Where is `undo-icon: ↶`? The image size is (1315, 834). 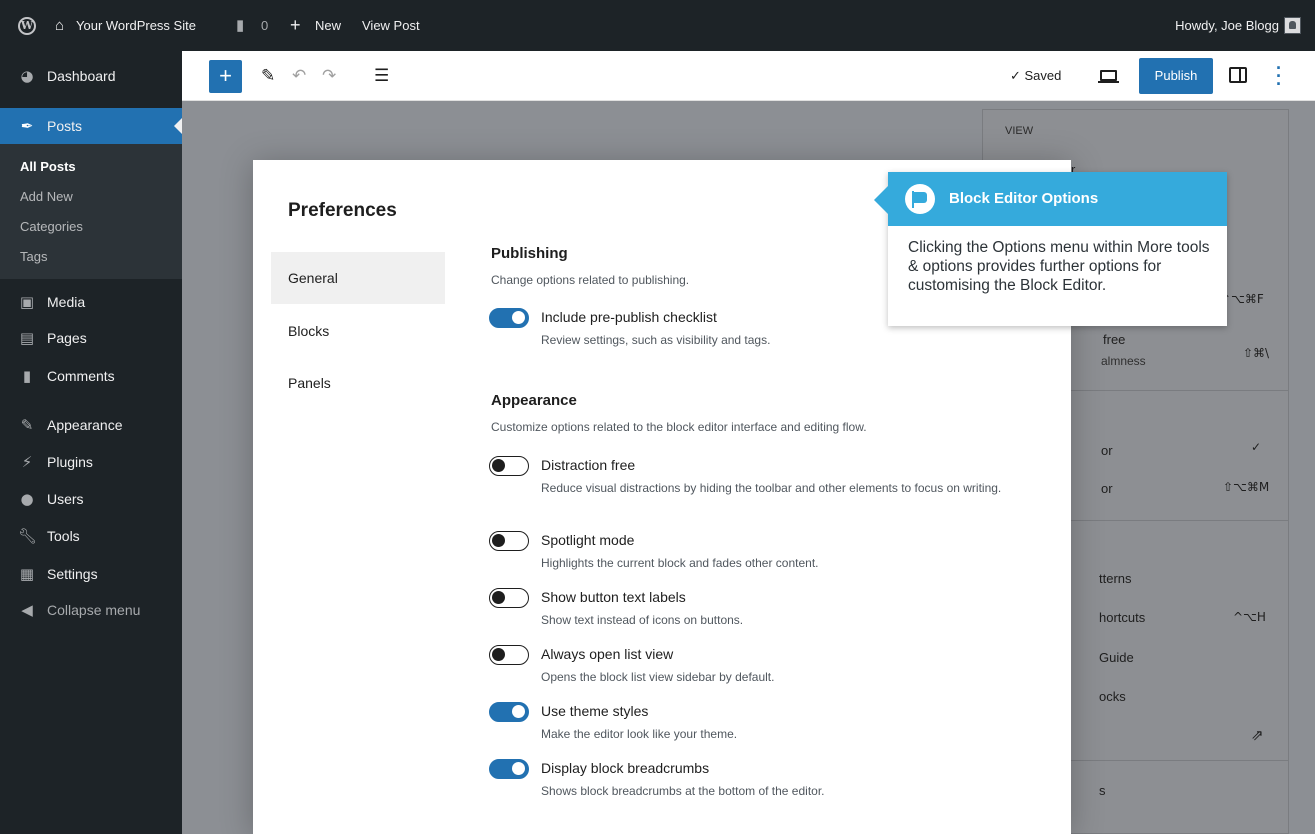 undo-icon: ↶ is located at coordinates (299, 76).